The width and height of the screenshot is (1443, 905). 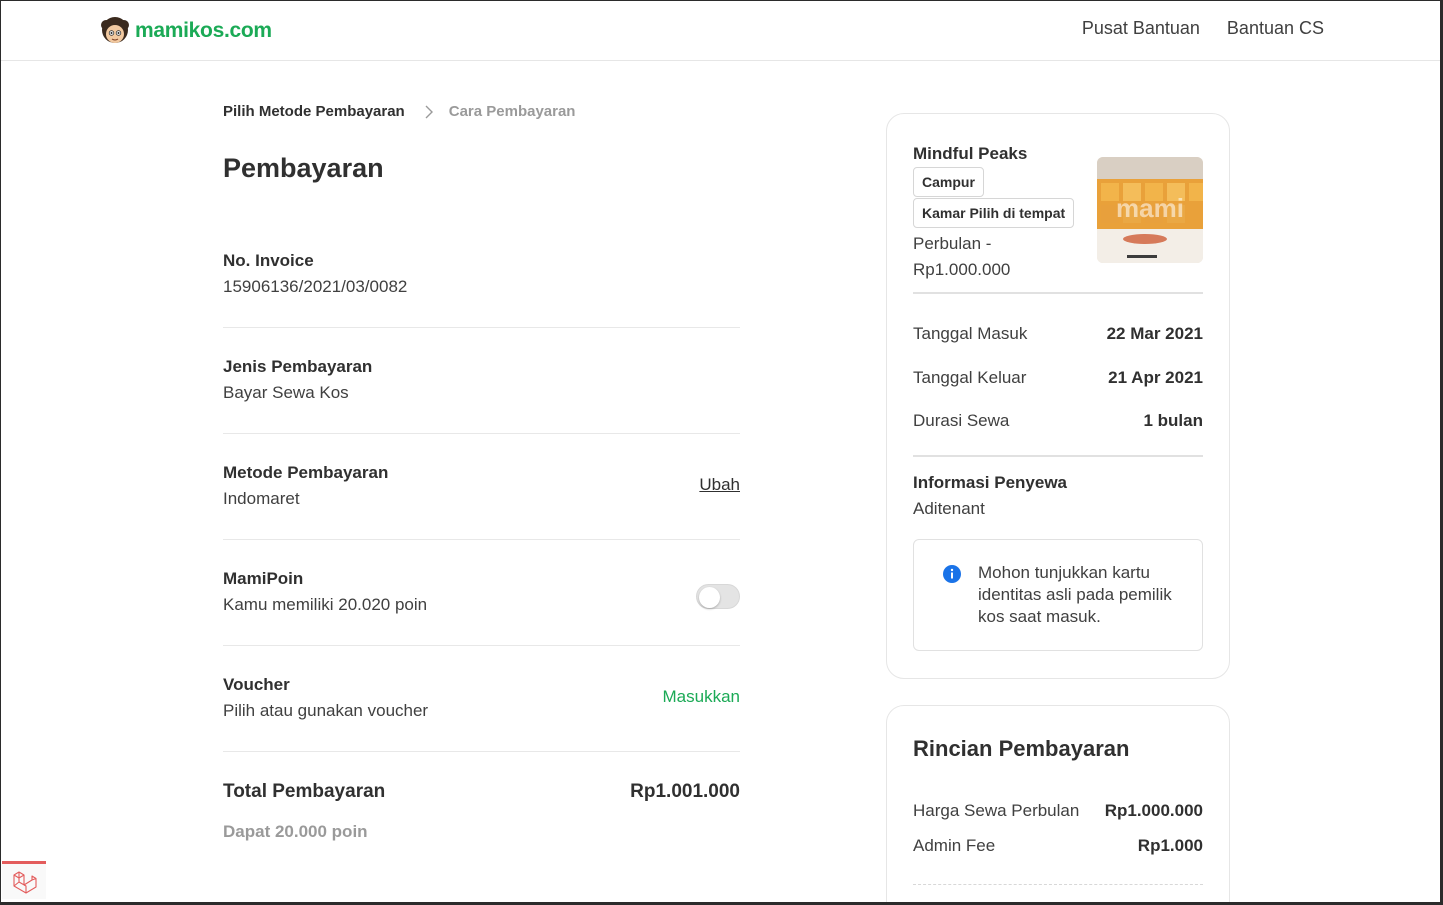 I want to click on nav-bantuan-cs: Bantuan CS, so click(x=1275, y=28).